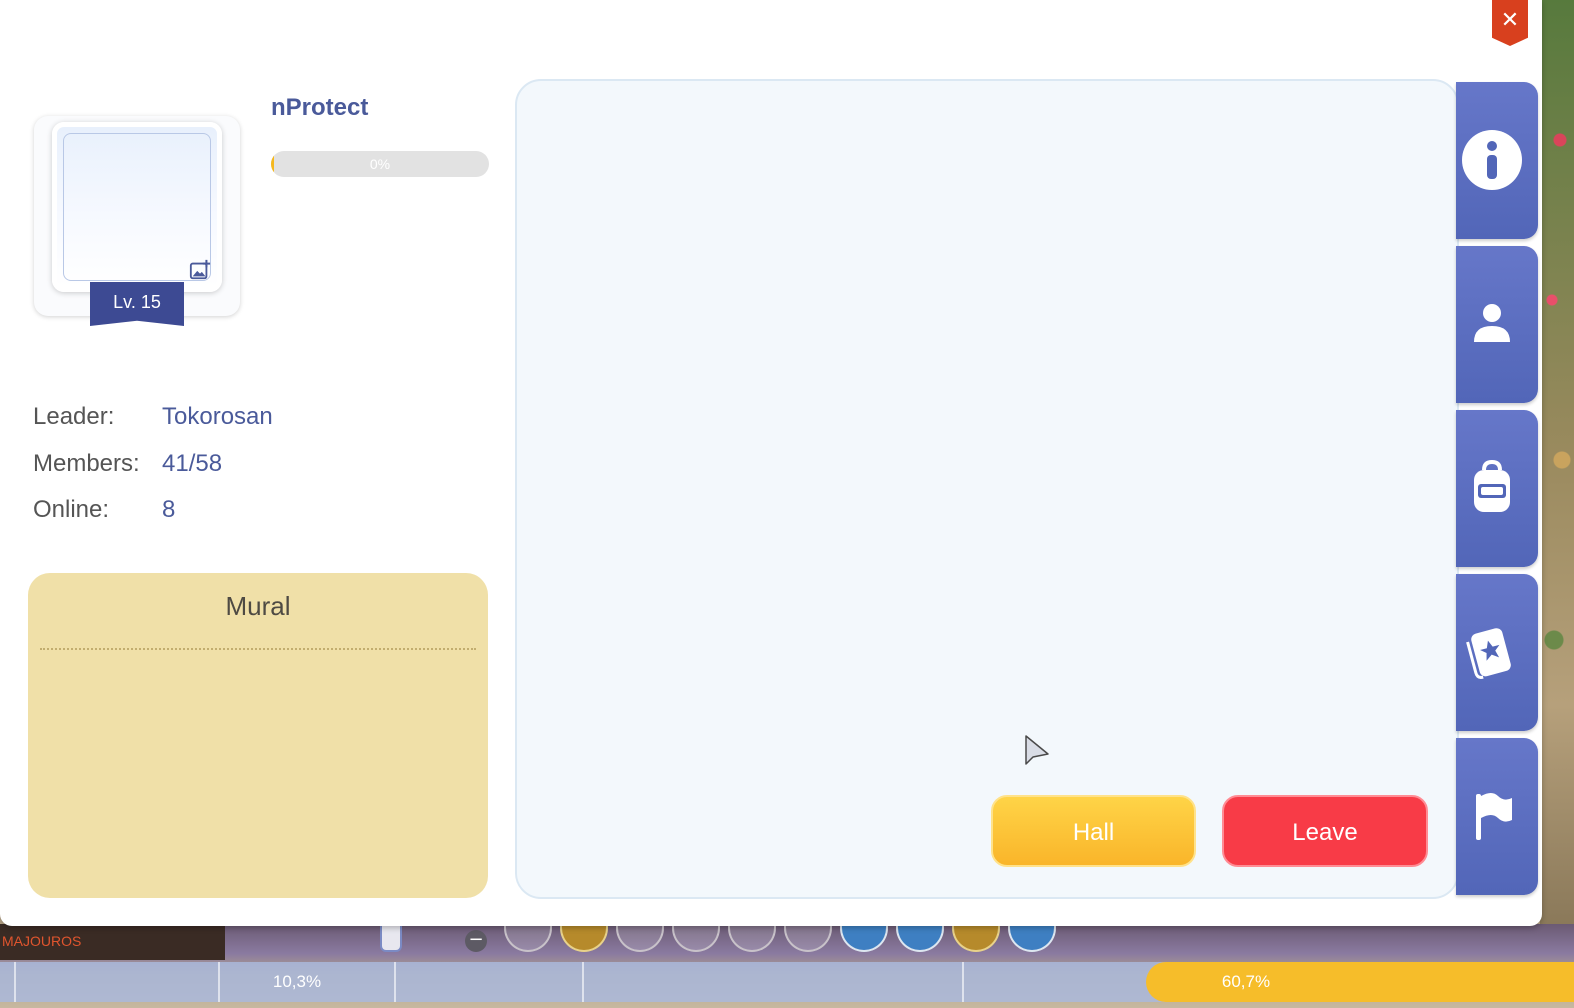  What do you see at coordinates (1325, 831) in the screenshot?
I see `leave-button: Leave` at bounding box center [1325, 831].